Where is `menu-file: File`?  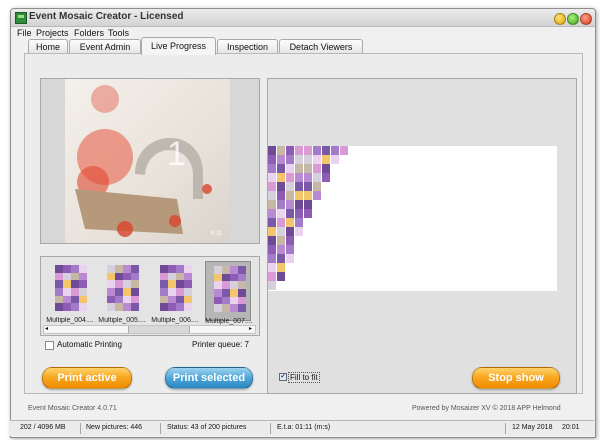 menu-file: File is located at coordinates (24, 33).